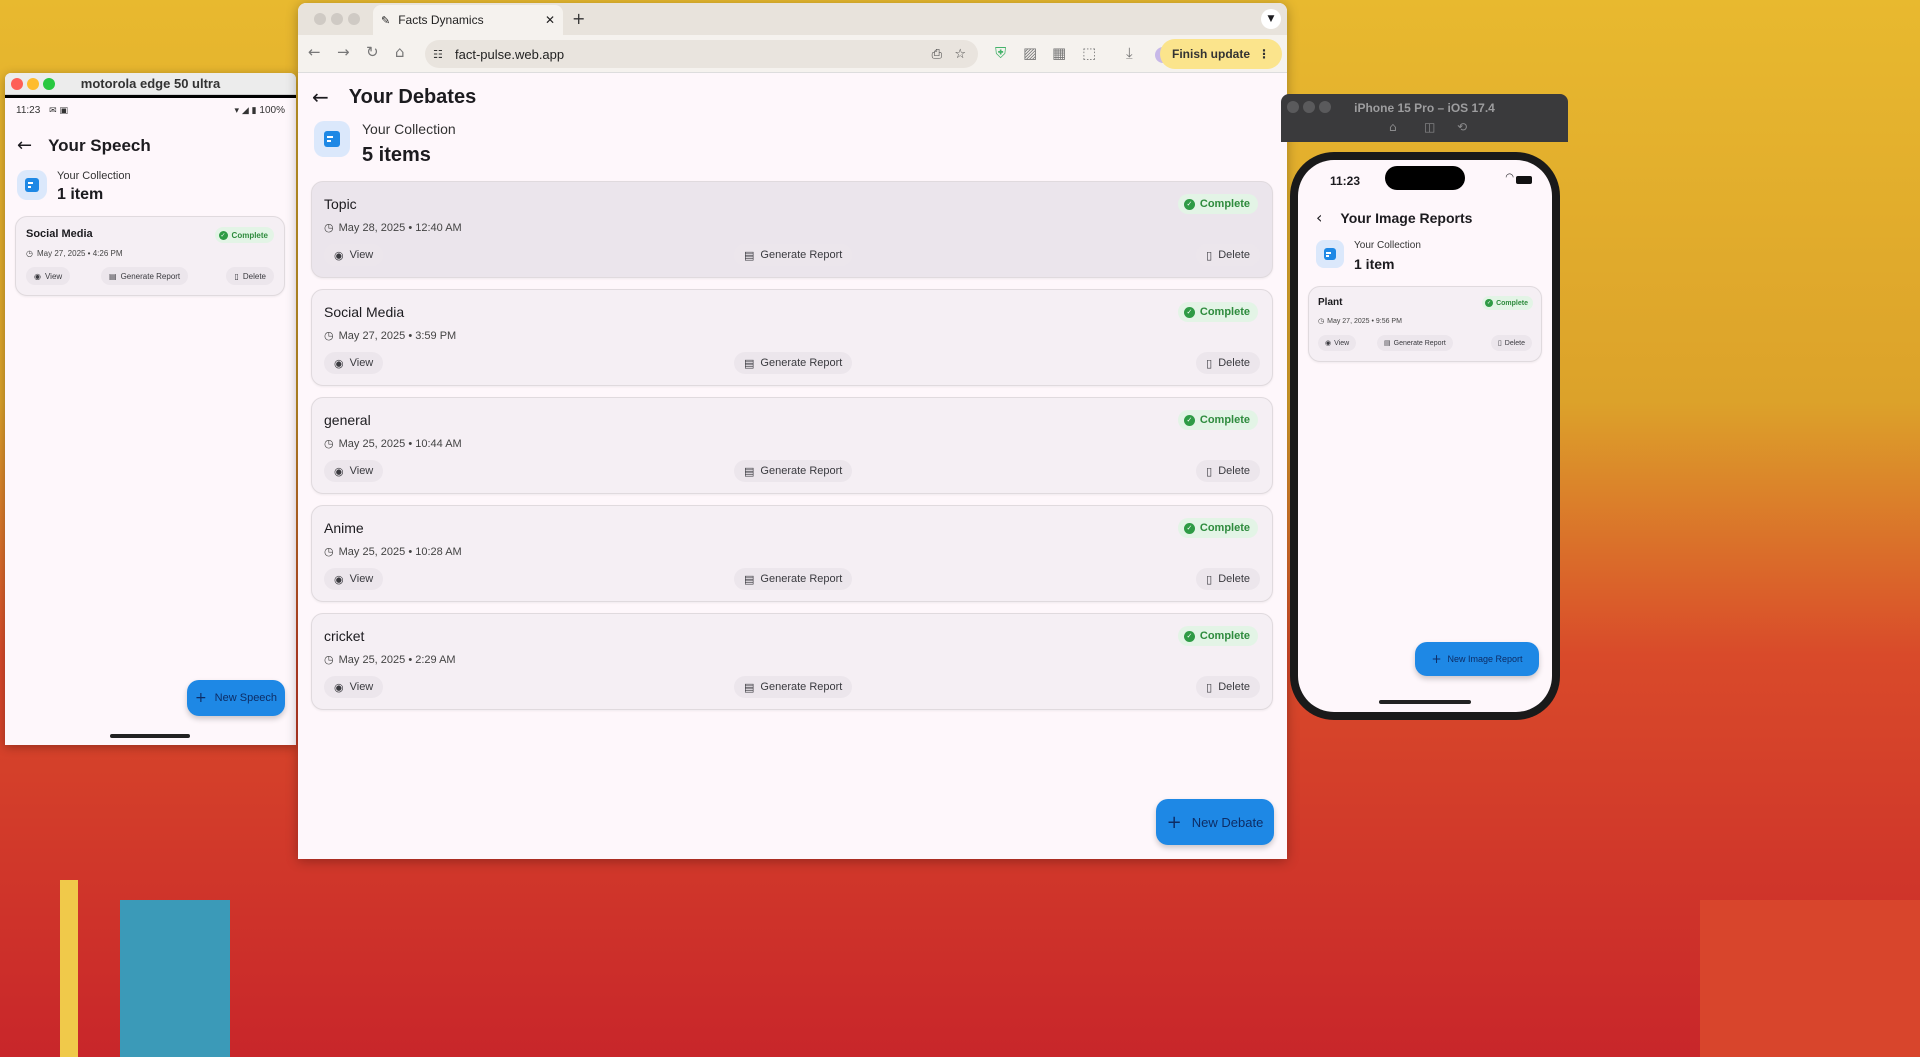 The image size is (1920, 1057). Describe the element at coordinates (340, 204) in the screenshot. I see `item-title: Topic` at that location.